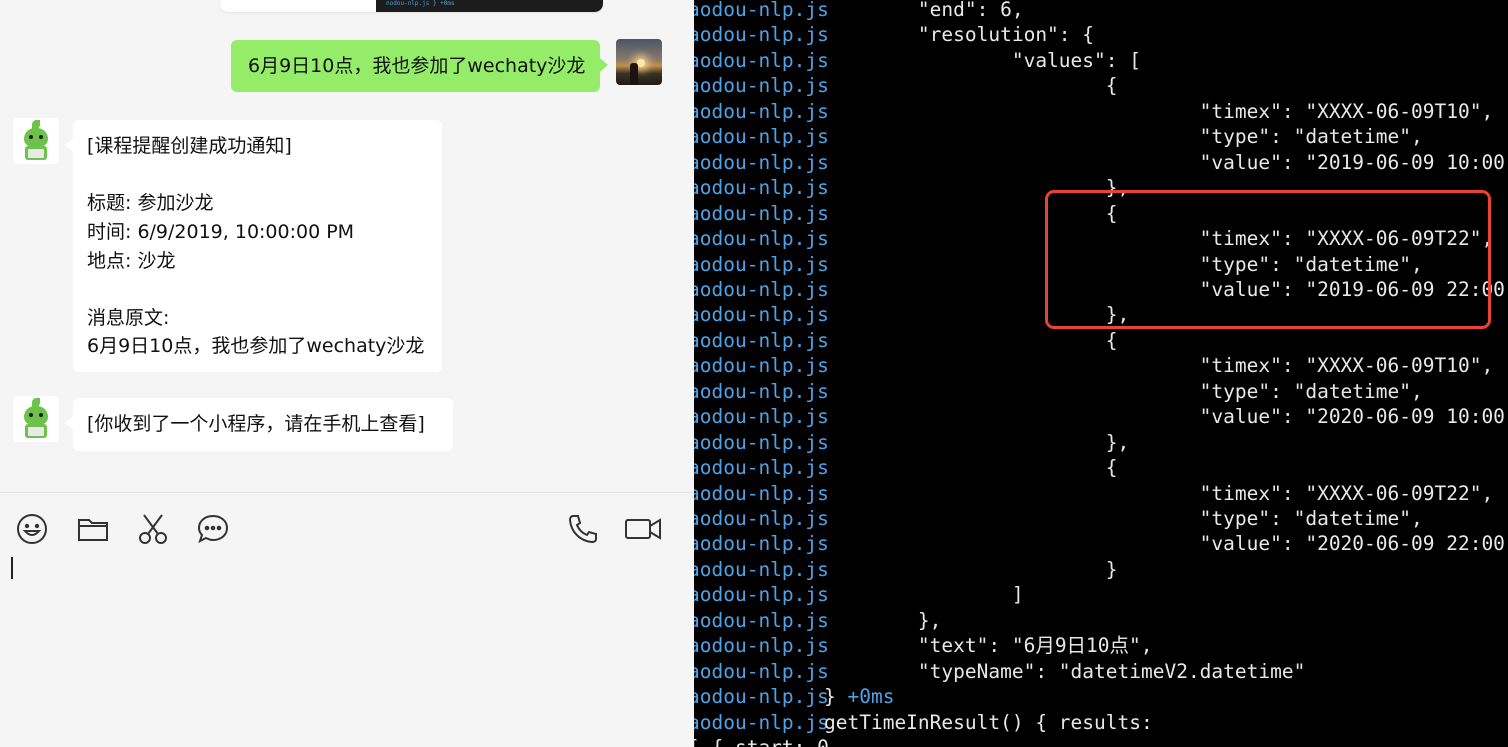 This screenshot has width=1508, height=747. What do you see at coordinates (417, 66) in the screenshot?
I see `sent-message-text: 6月9日10点，我也参加了wechaty沙龙` at bounding box center [417, 66].